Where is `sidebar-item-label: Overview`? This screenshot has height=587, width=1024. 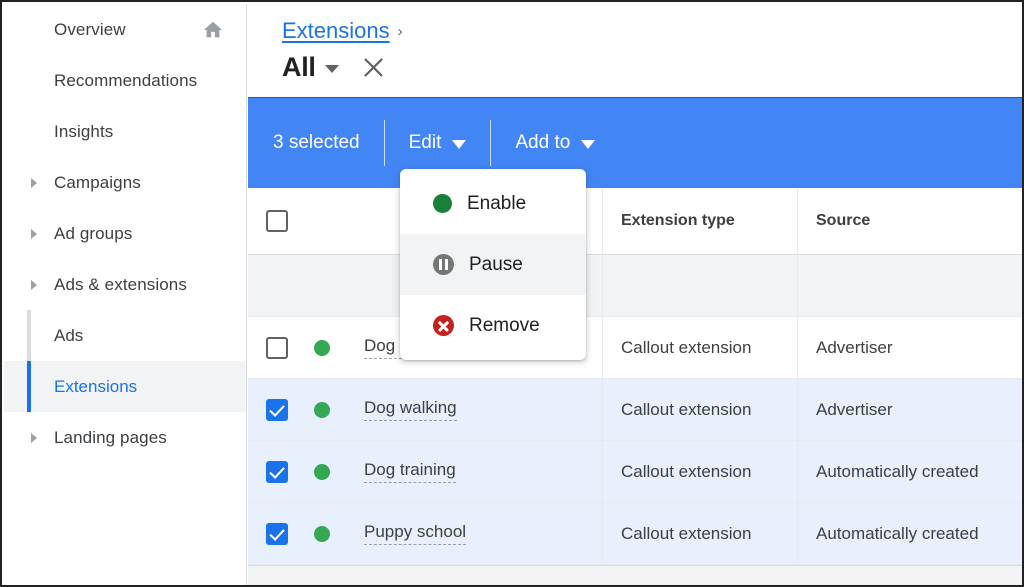
sidebar-item-label: Overview is located at coordinates (90, 29).